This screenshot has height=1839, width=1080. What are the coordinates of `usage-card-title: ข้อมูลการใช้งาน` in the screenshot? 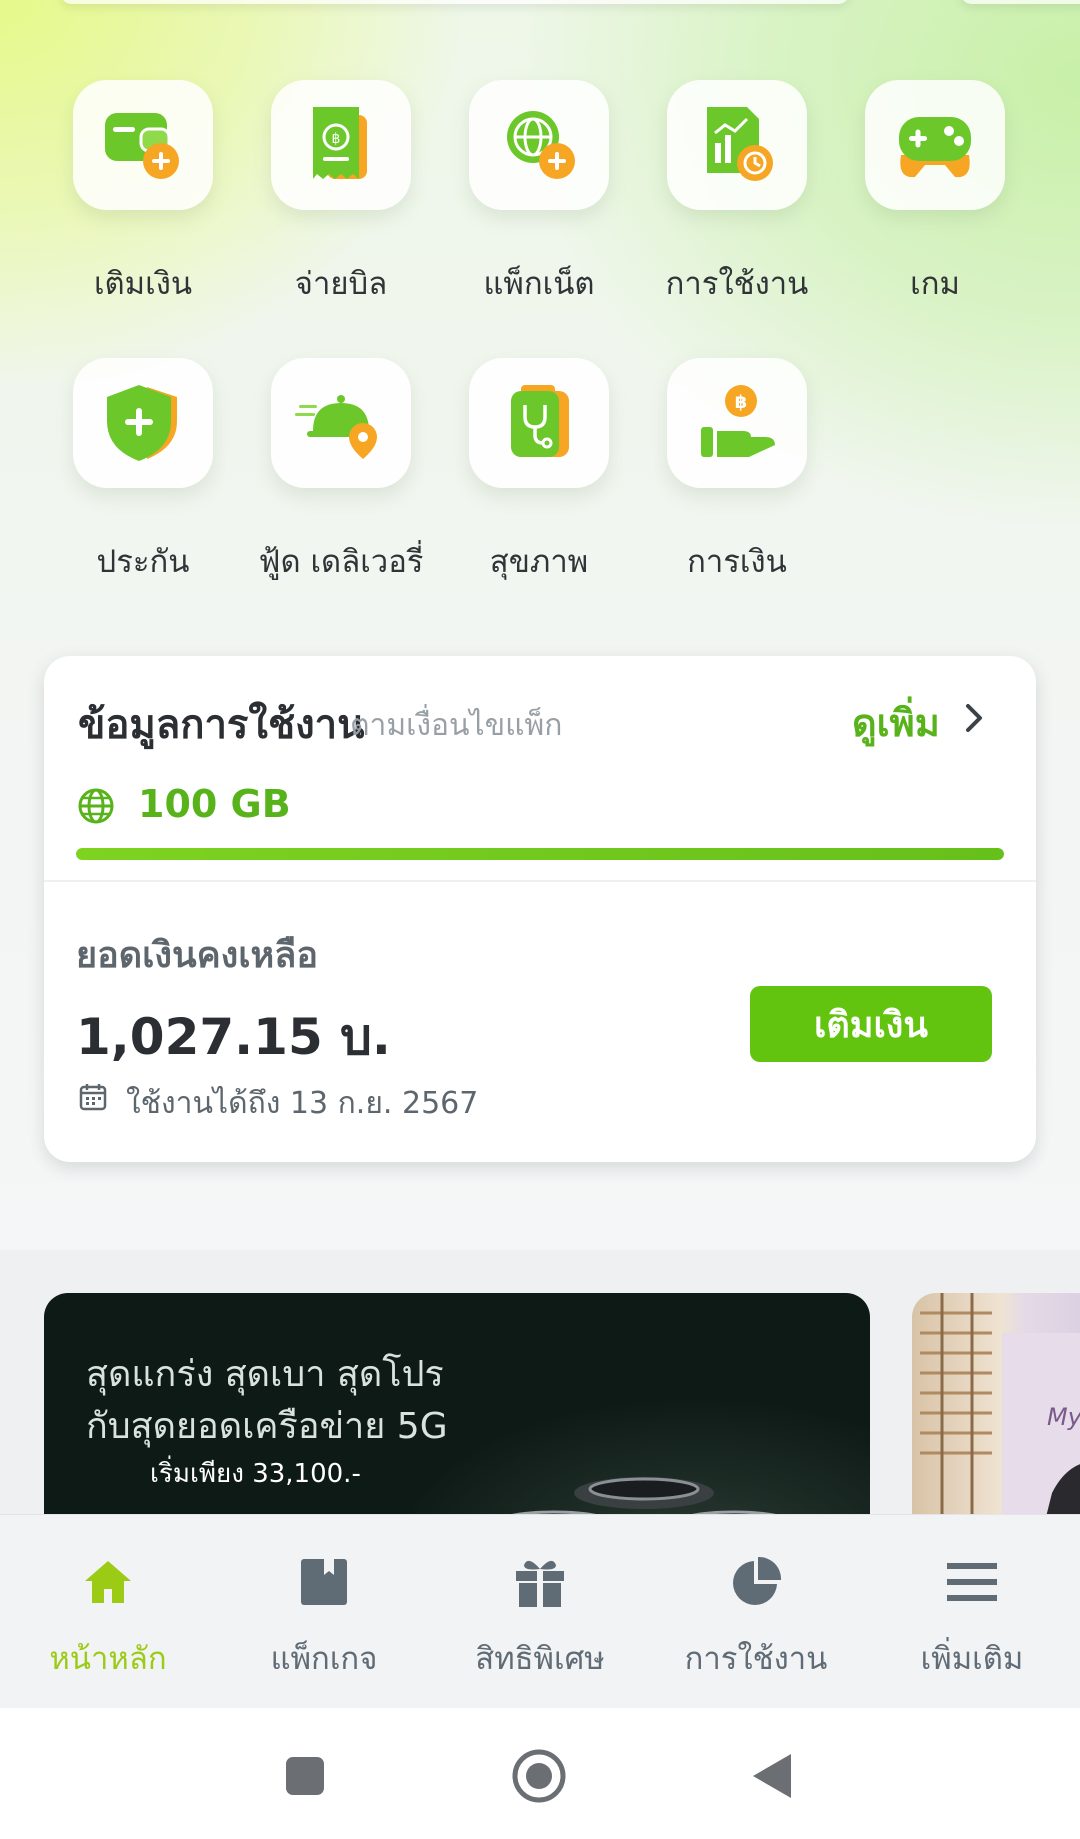 It's located at (221, 725).